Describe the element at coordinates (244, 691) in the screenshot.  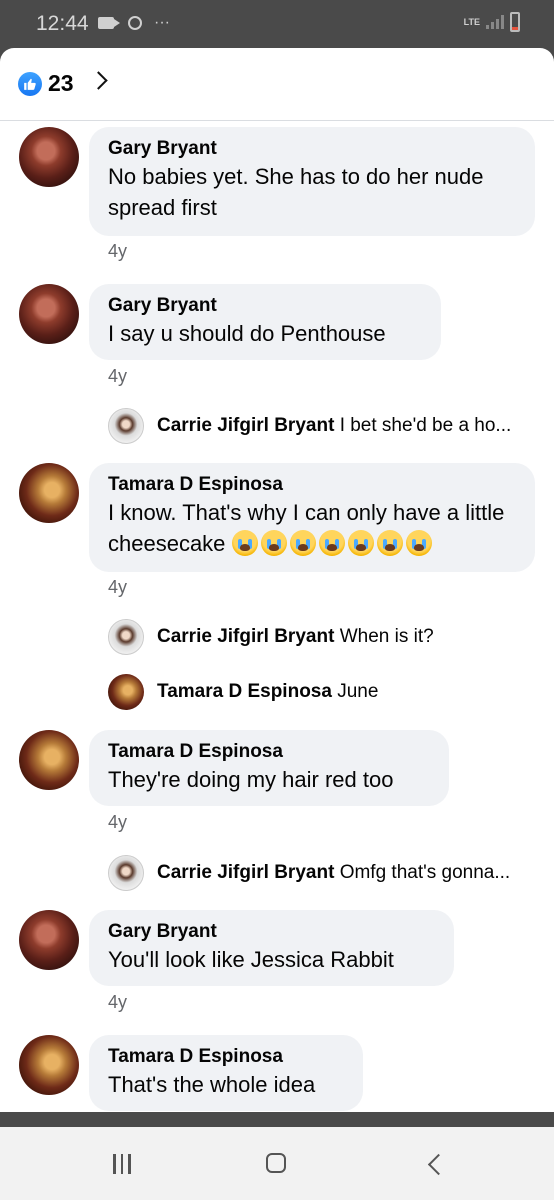
I see `reply-author: Tamara D Espinosa` at that location.